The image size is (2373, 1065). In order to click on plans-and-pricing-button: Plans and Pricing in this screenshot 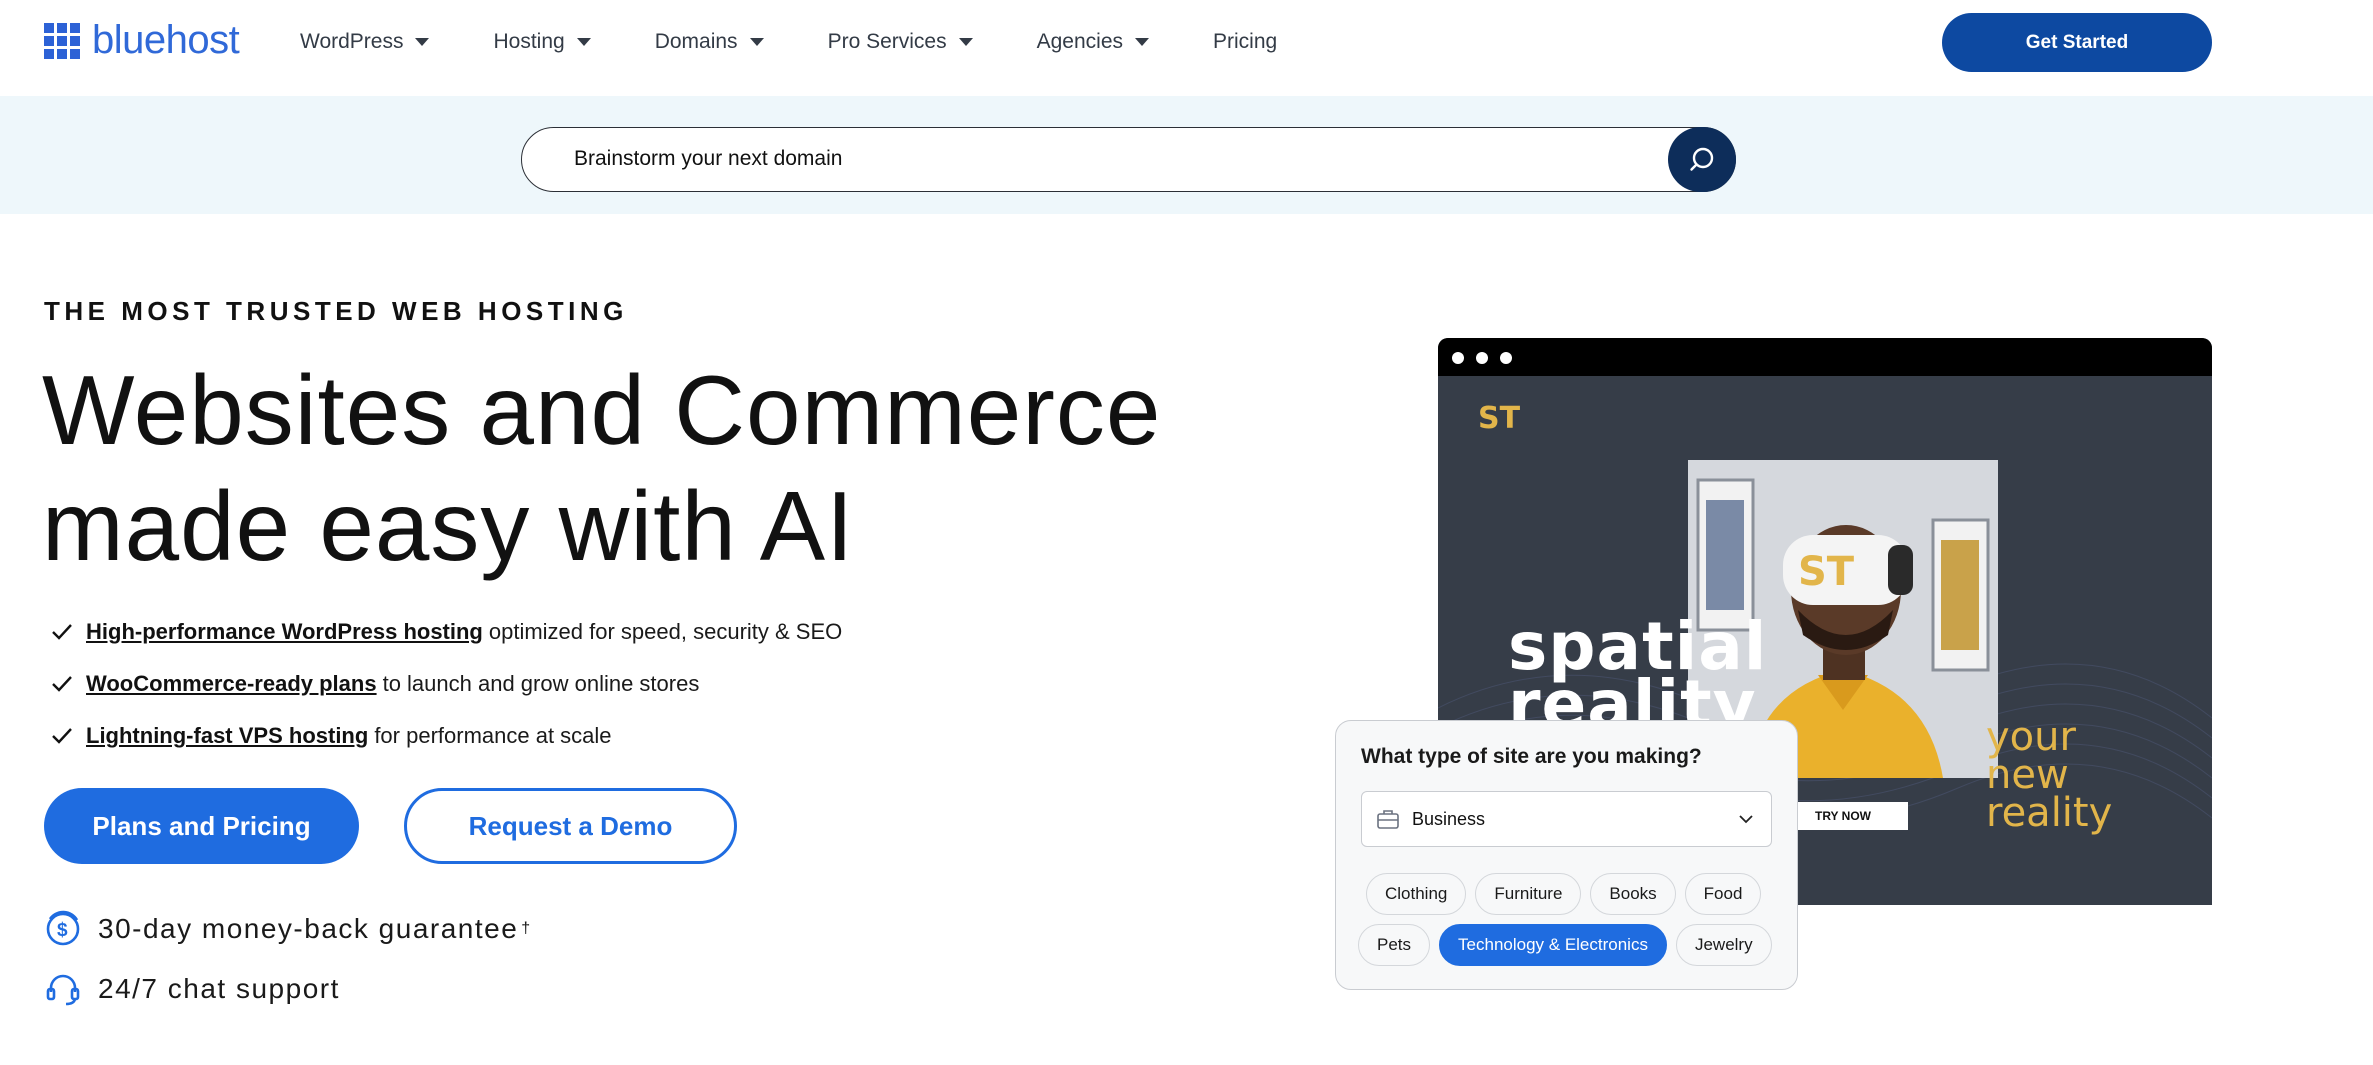, I will do `click(201, 826)`.